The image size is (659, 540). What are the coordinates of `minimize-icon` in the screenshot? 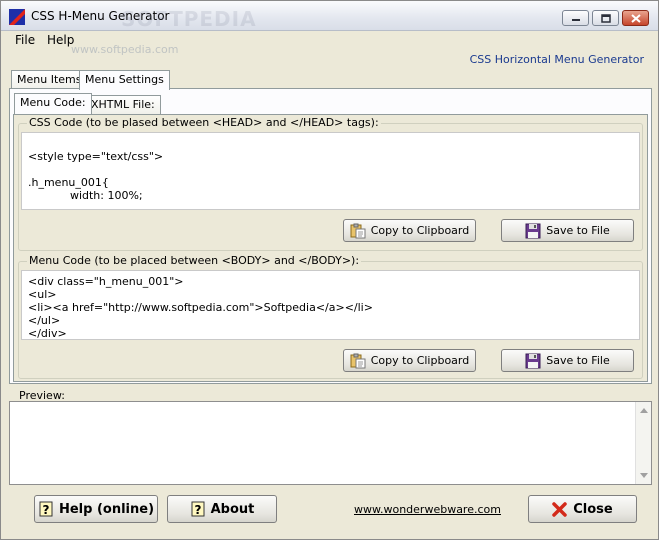 It's located at (575, 20).